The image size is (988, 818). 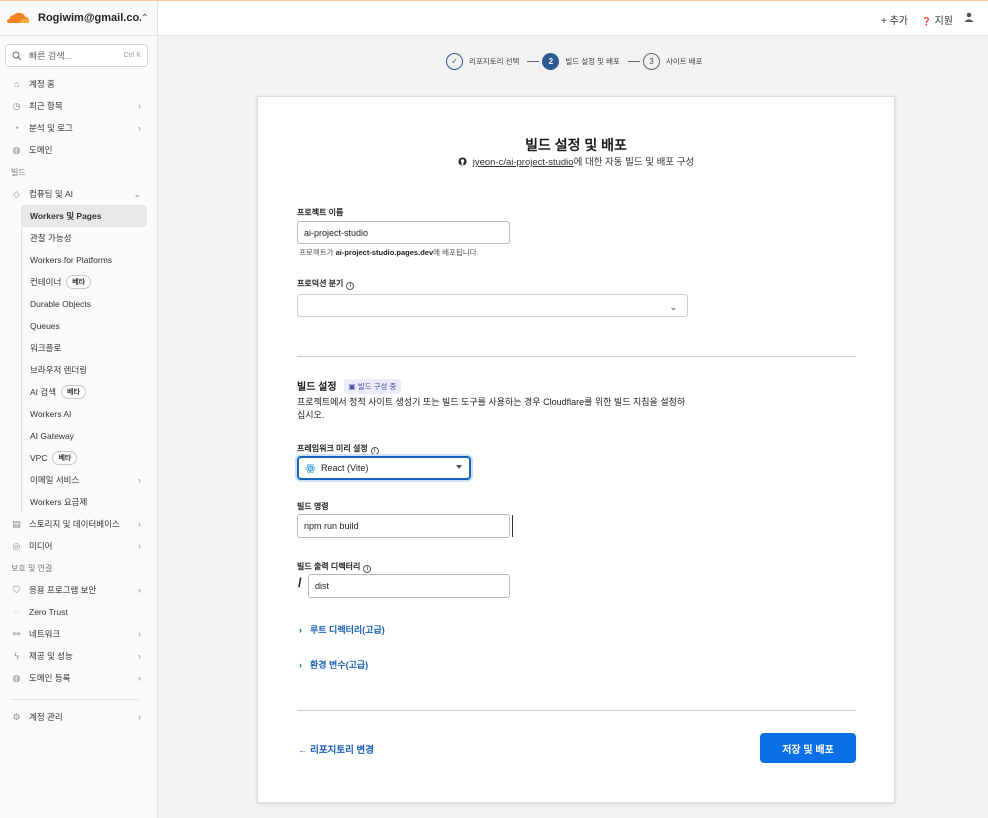 I want to click on stepper: ✓ 리포지토리 선택 2 빌드 설정 및 배포 3 사이트 배포, so click(x=577, y=61).